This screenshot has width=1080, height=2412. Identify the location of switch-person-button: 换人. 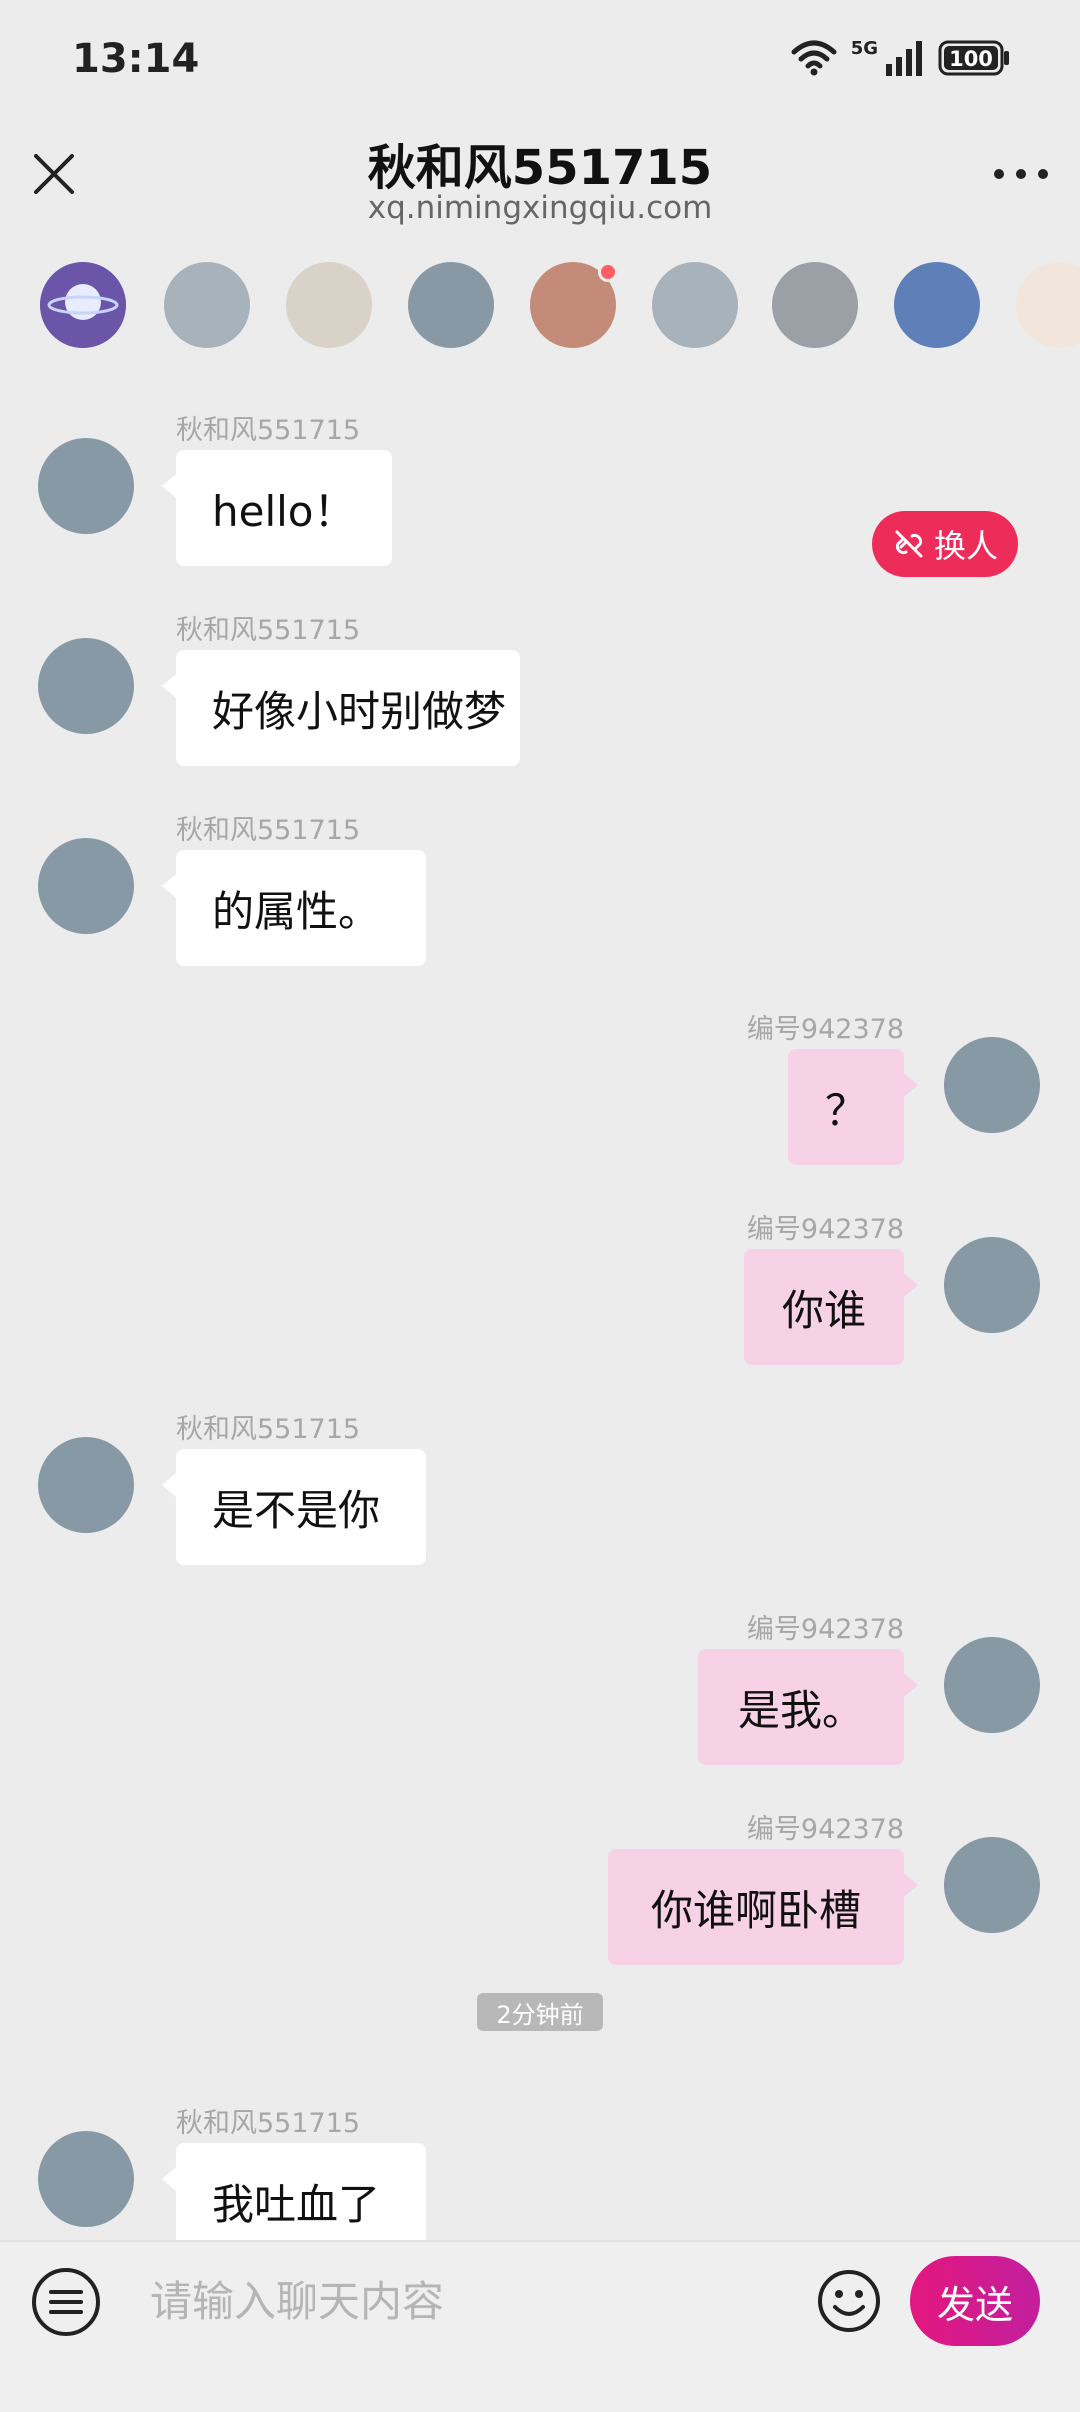
(945, 544).